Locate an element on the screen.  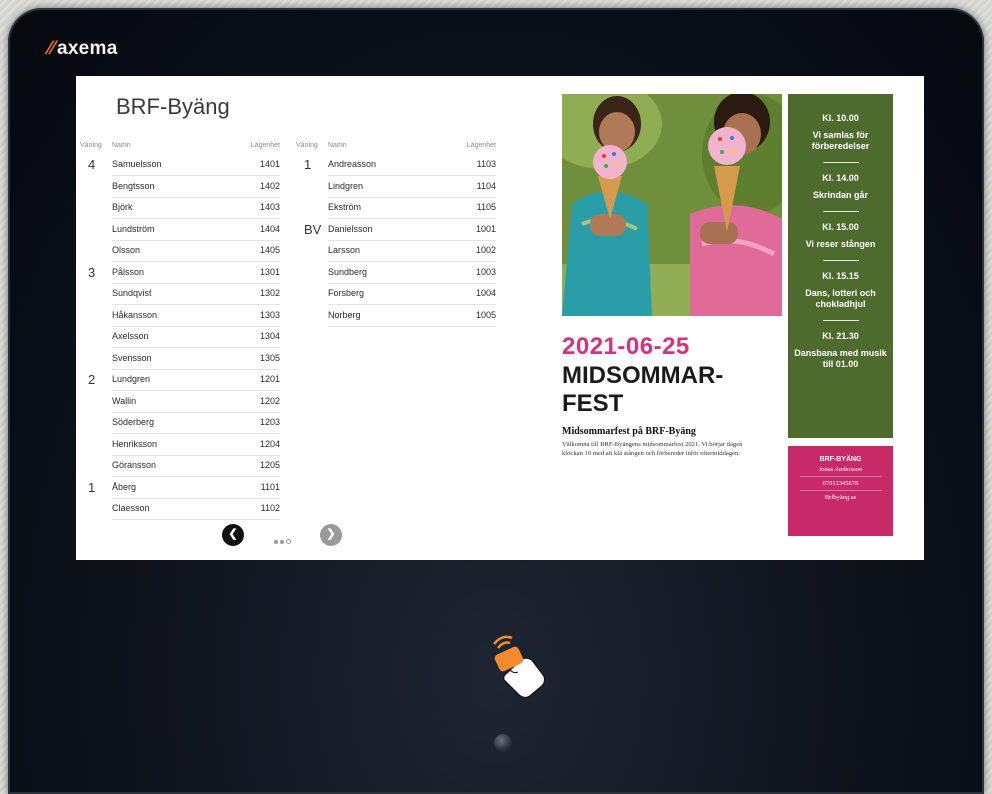
apartment-number: 1004 is located at coordinates (475, 296).